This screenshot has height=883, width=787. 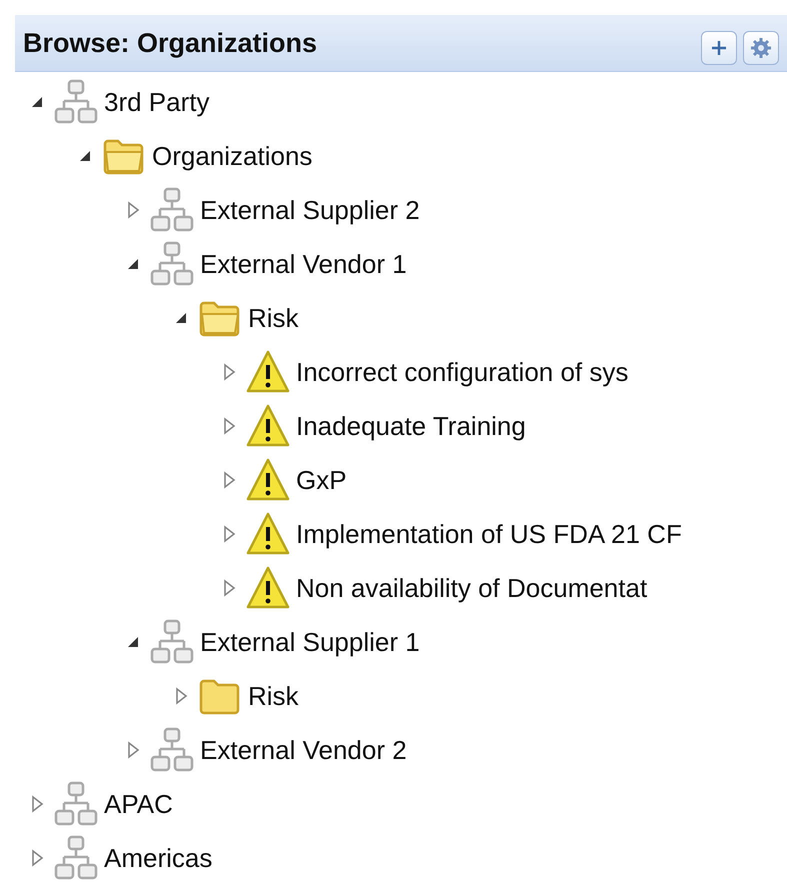 What do you see at coordinates (158, 858) in the screenshot?
I see `tree-item: Americas` at bounding box center [158, 858].